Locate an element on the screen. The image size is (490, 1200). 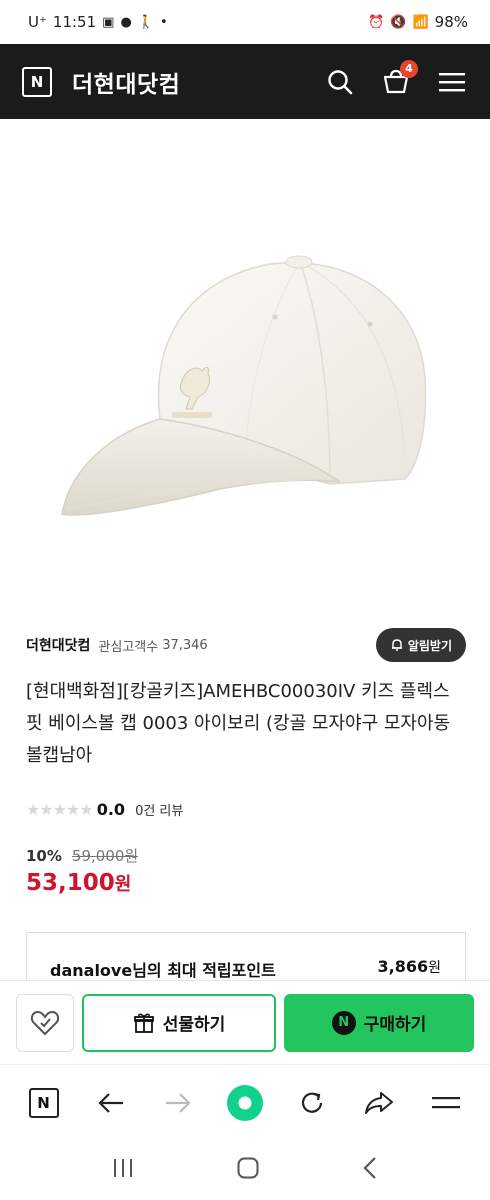
browser-toolbar: N is located at coordinates (245, 1102).